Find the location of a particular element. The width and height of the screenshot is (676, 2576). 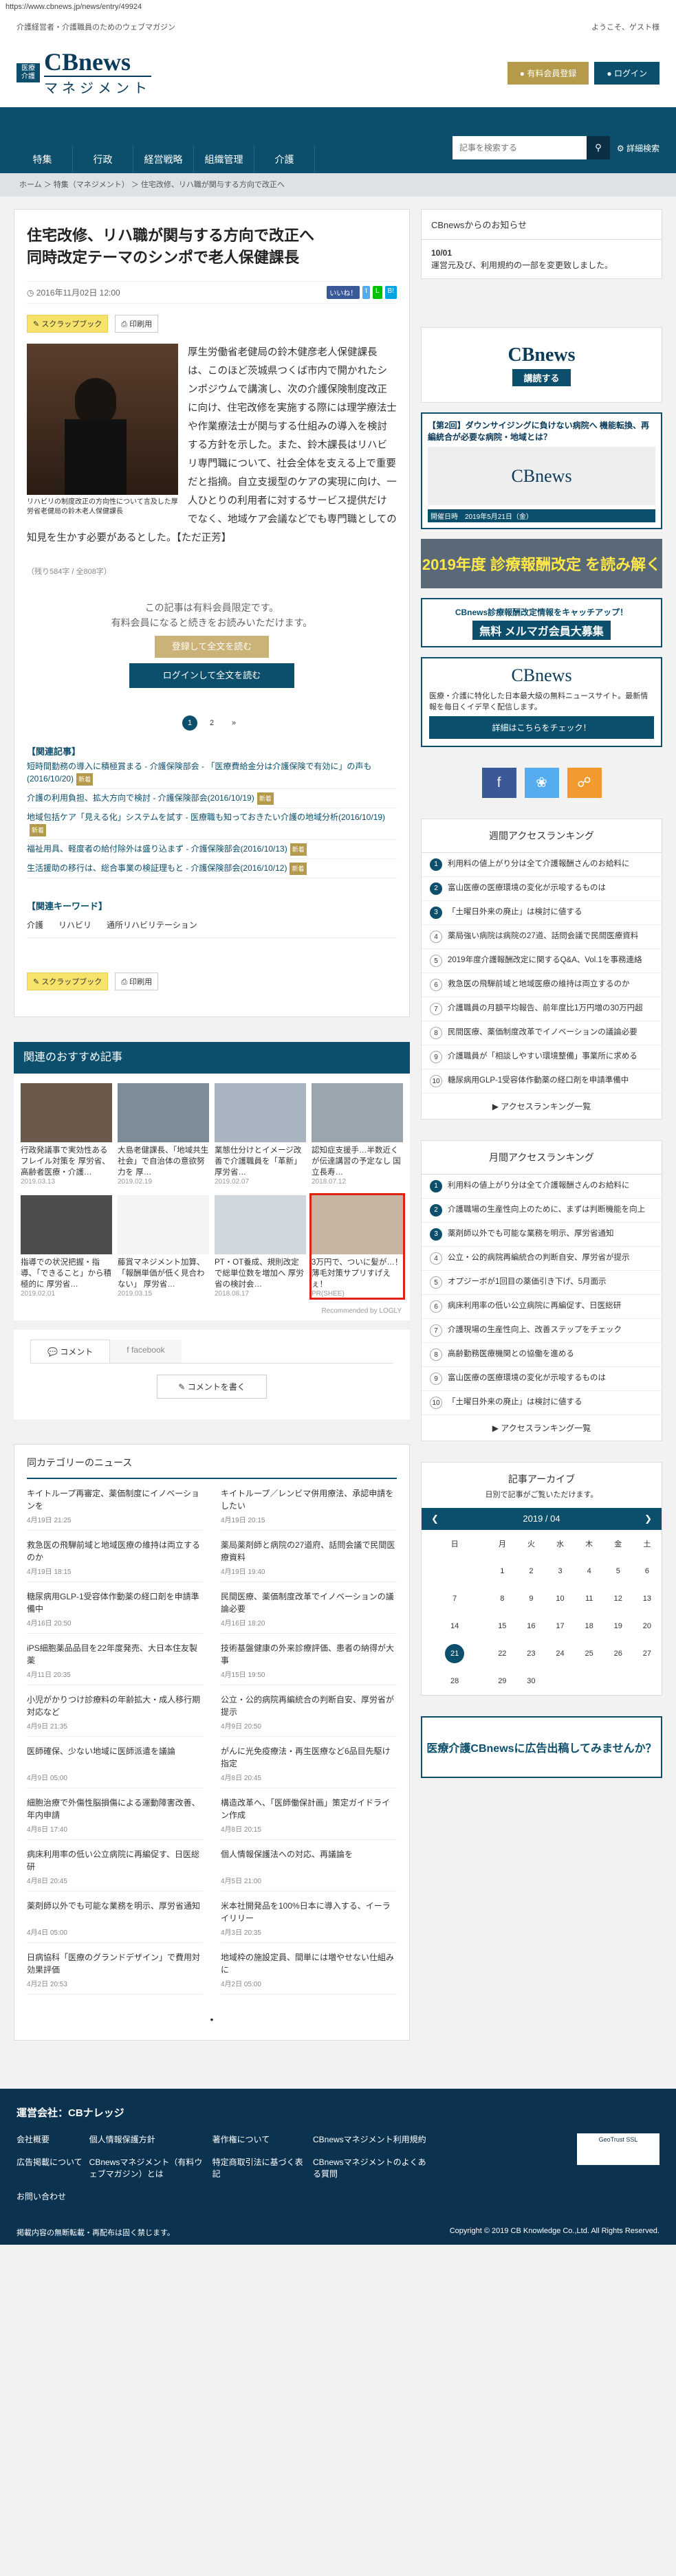

rss-icon: ☍ is located at coordinates (584, 783).